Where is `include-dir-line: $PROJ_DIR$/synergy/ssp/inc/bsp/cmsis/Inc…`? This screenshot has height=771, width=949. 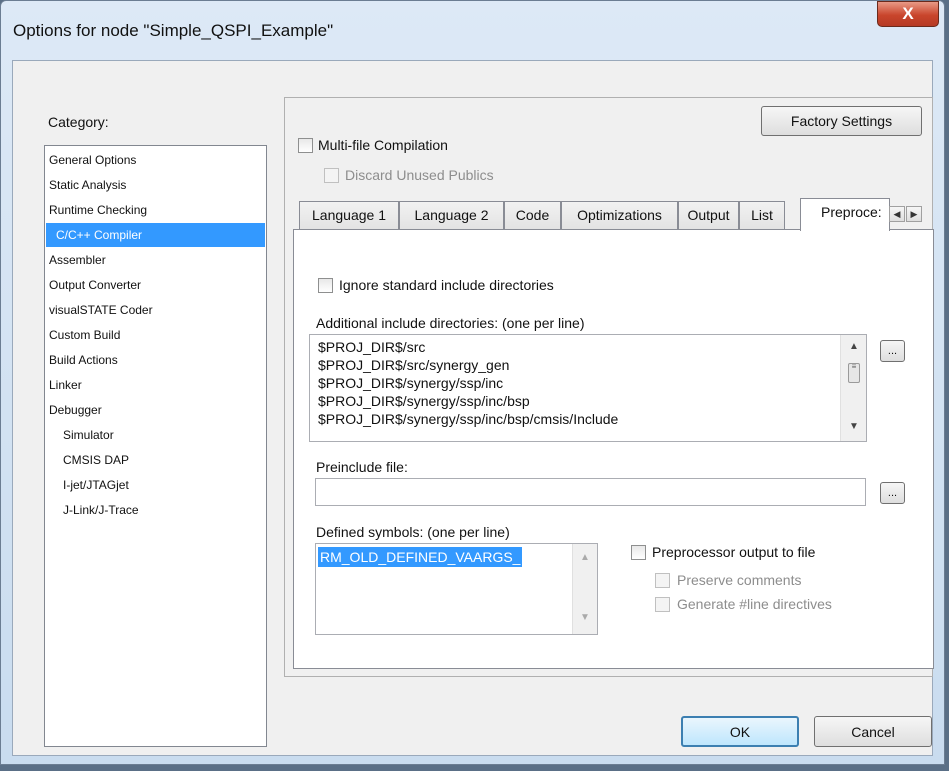
include-dir-line: $PROJ_DIR$/synergy/ssp/inc/bsp/cmsis/Inc… is located at coordinates (468, 419).